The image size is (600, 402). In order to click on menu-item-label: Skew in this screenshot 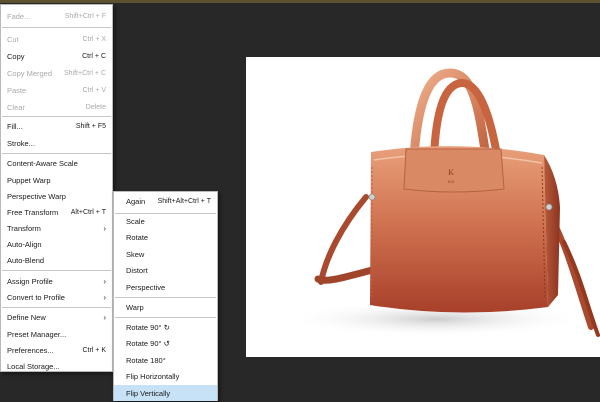, I will do `click(135, 254)`.